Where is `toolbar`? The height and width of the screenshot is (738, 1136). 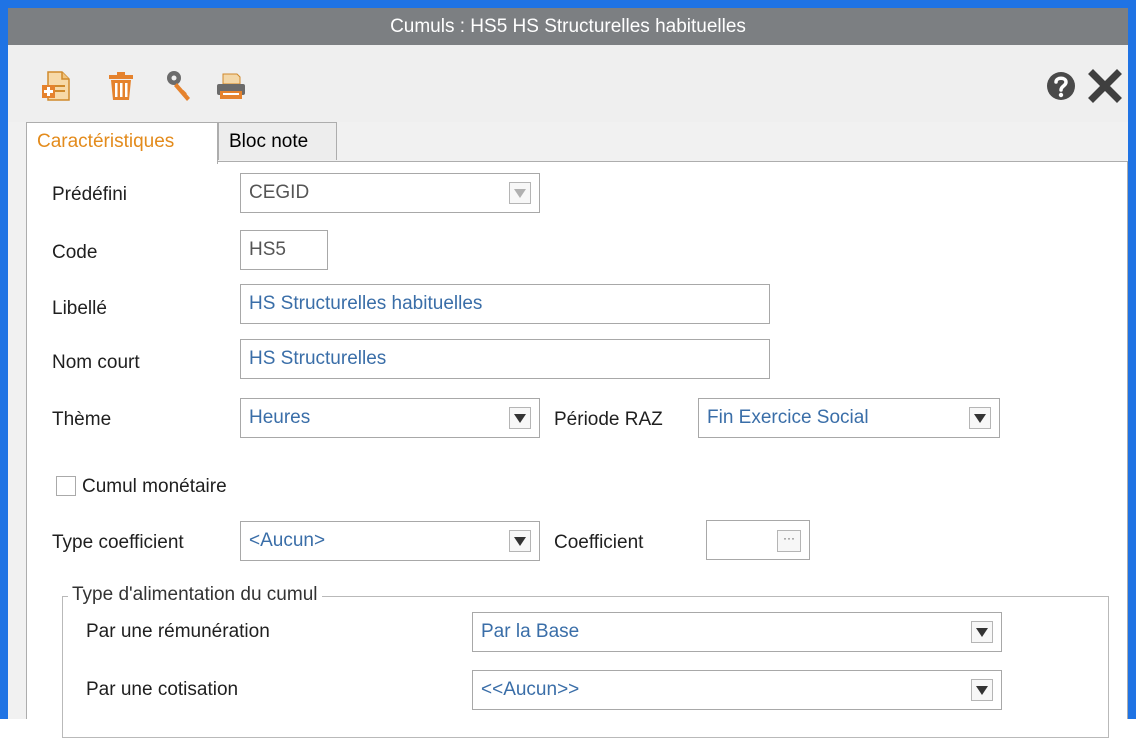 toolbar is located at coordinates (568, 83).